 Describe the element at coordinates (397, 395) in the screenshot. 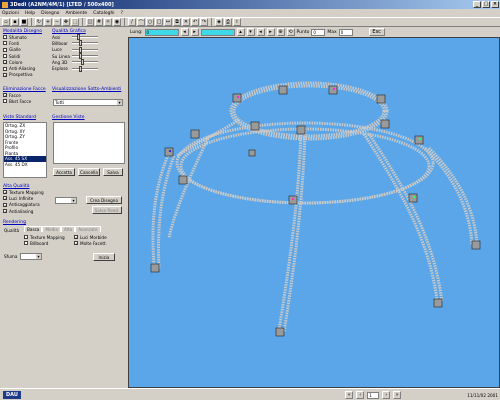

I see `last-page-icon: »` at that location.